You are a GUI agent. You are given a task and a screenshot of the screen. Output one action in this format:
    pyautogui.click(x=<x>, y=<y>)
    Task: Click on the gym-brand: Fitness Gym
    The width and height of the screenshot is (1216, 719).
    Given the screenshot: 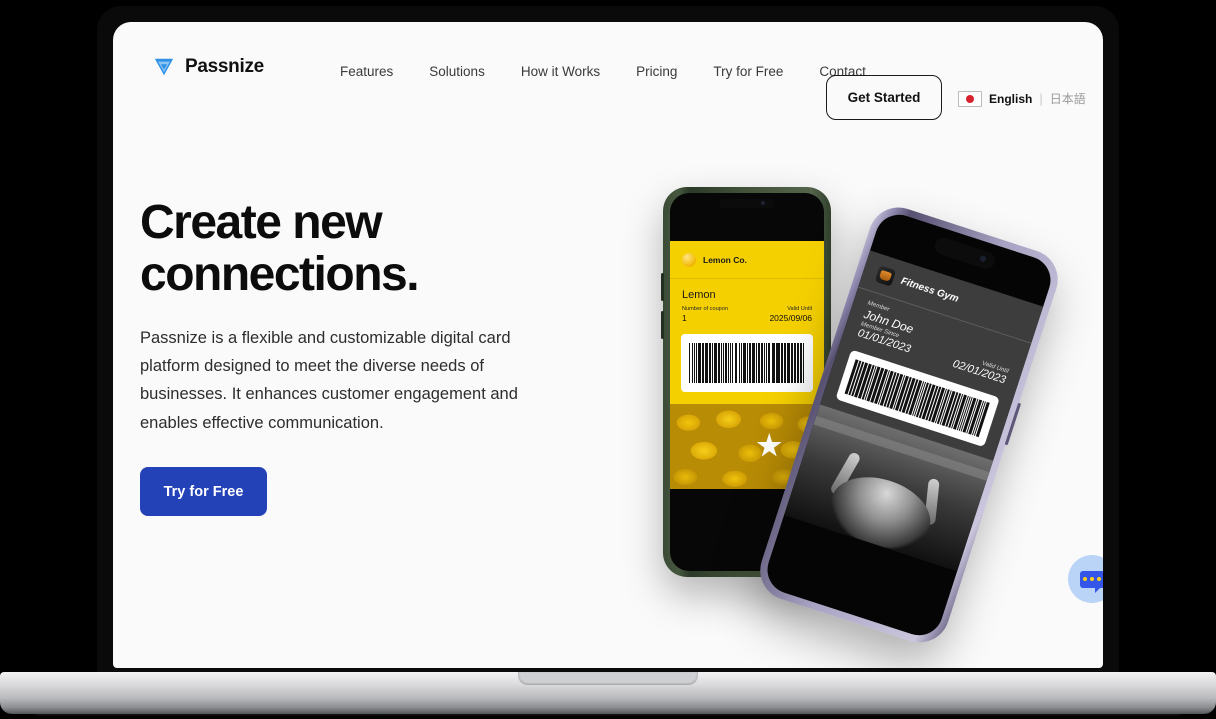 What is the action you would take?
    pyautogui.click(x=929, y=290)
    